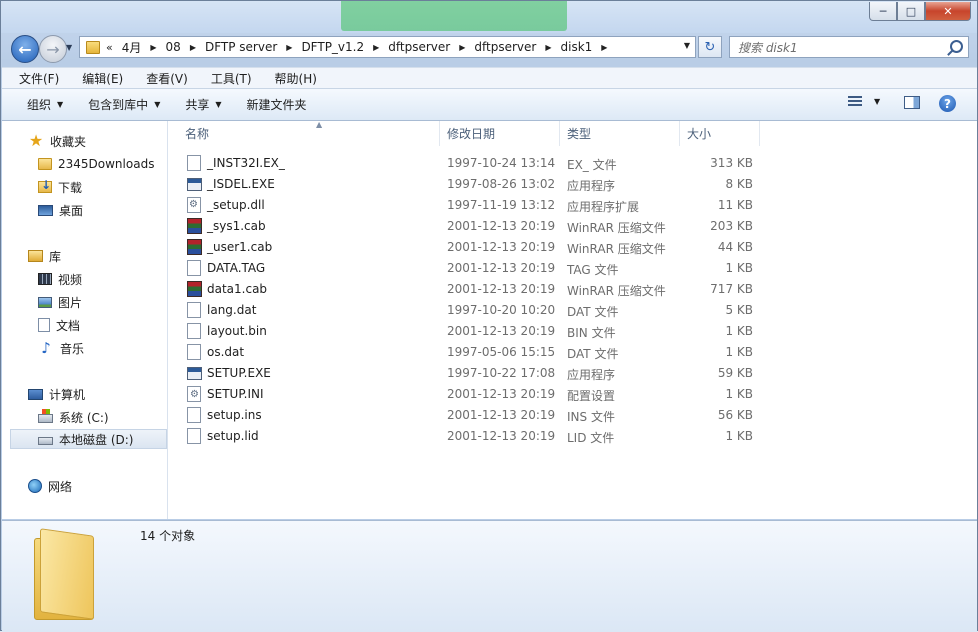 Image resolution: width=978 pixels, height=632 pixels. Describe the element at coordinates (56, 394) in the screenshot. I see `sidebar-item-computer: 计算机` at that location.